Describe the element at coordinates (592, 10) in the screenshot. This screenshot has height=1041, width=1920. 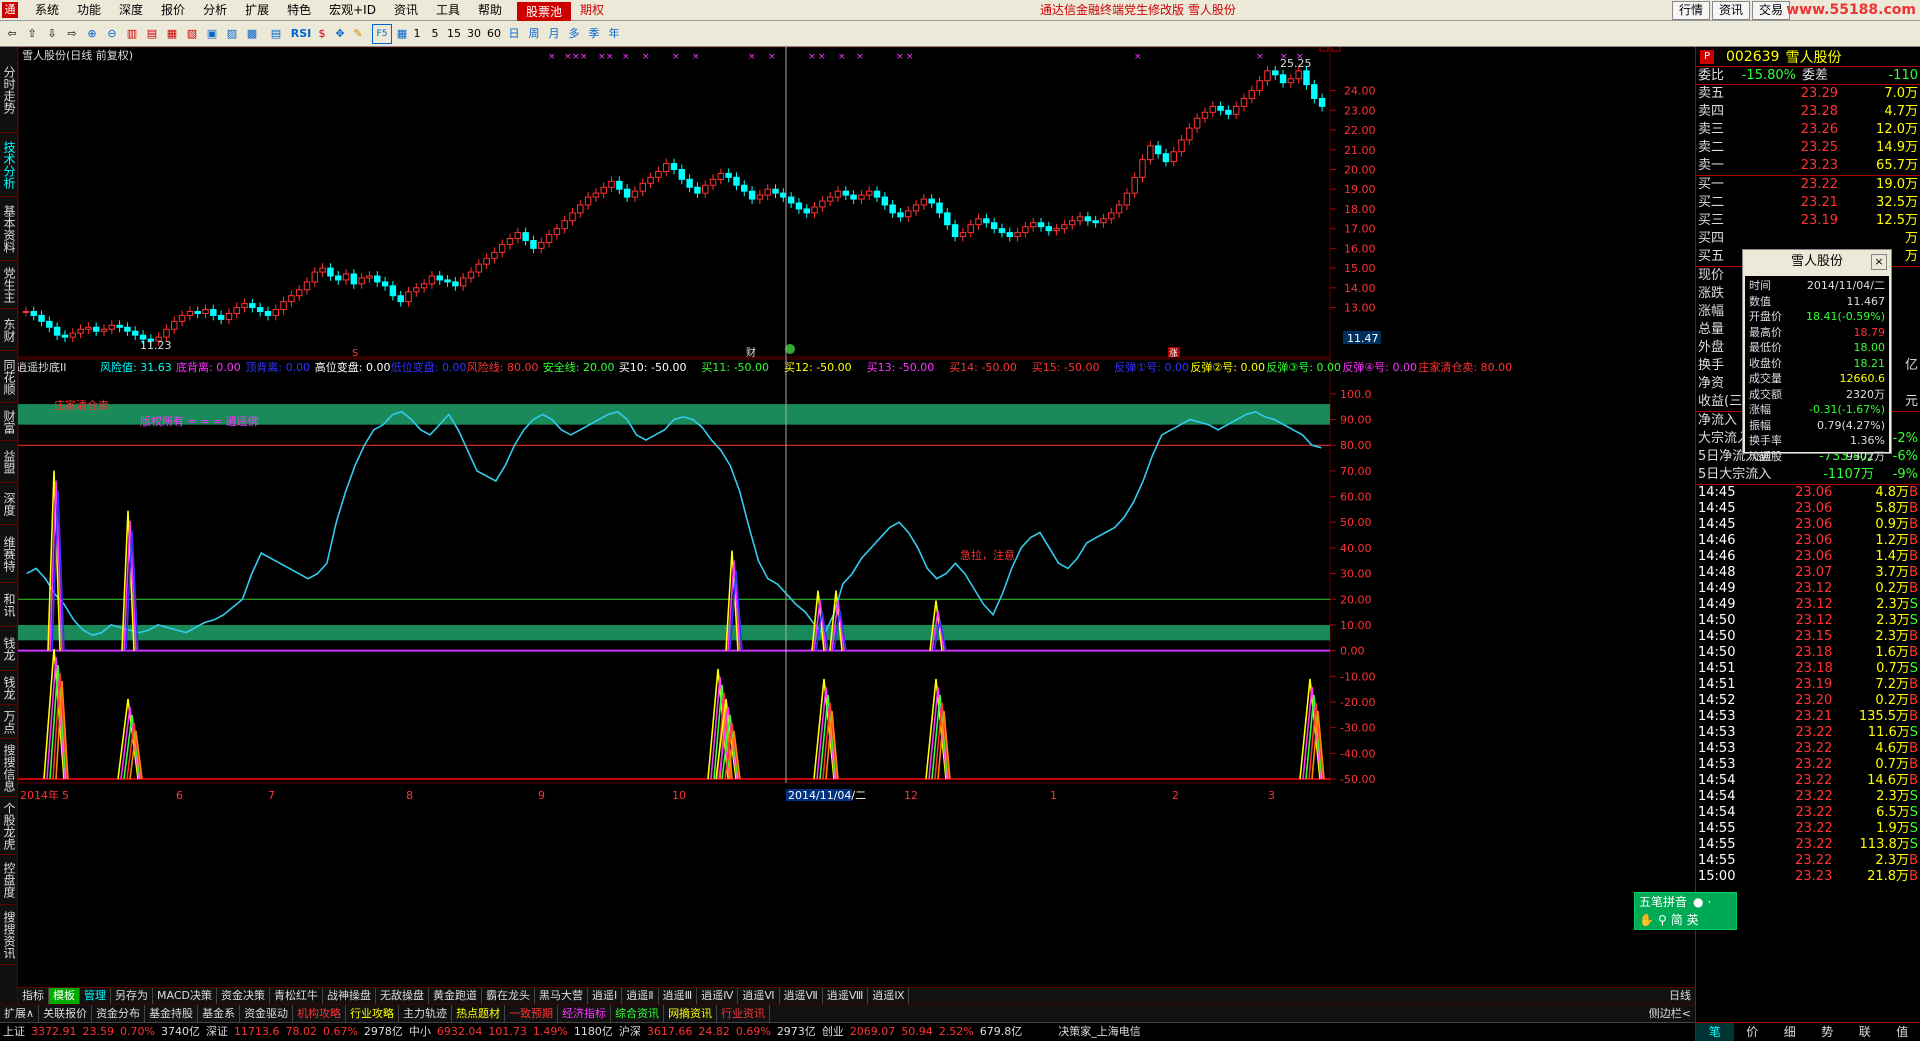
I see `options-button: 期权` at that location.